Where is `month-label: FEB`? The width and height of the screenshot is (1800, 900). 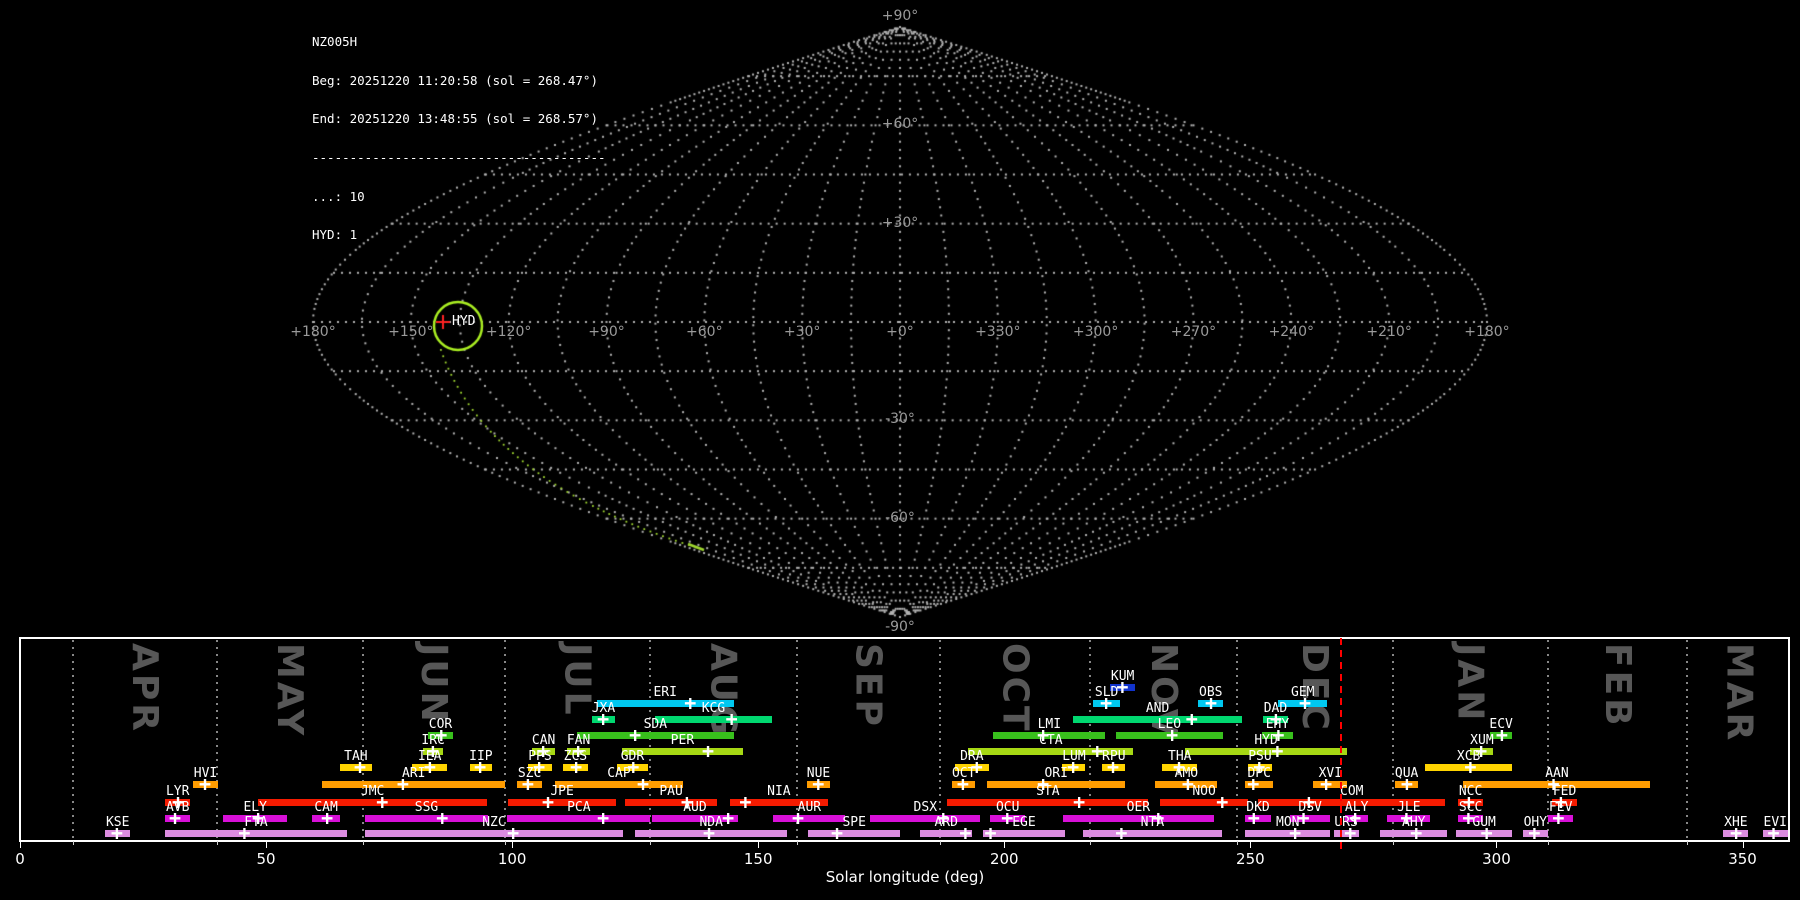
month-label: FEB is located at coordinates (1617, 686).